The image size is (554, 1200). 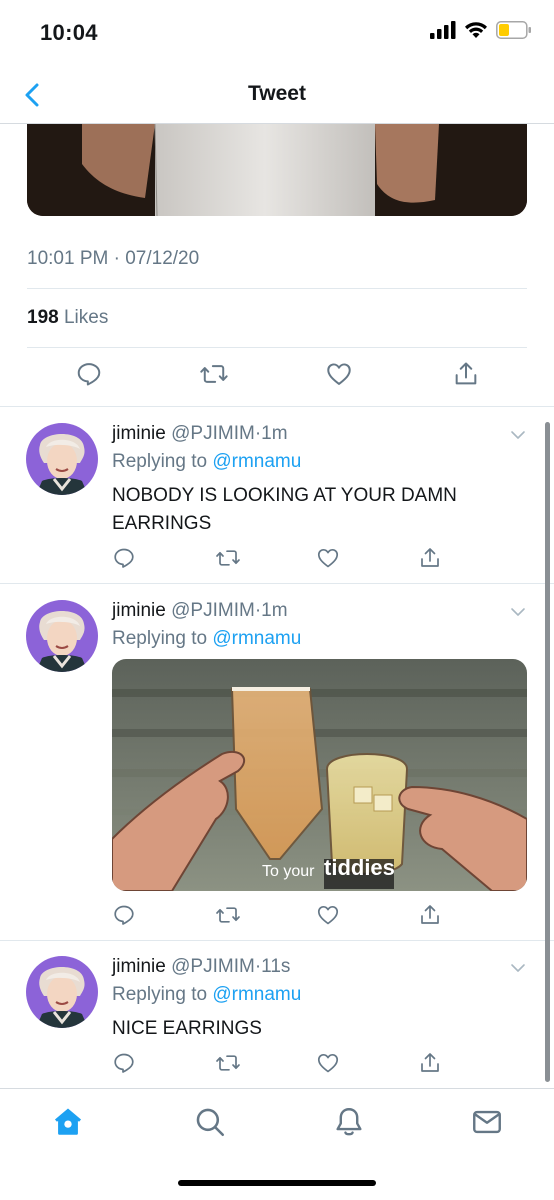 What do you see at coordinates (276, 966) in the screenshot?
I see `reply-time: 11s` at bounding box center [276, 966].